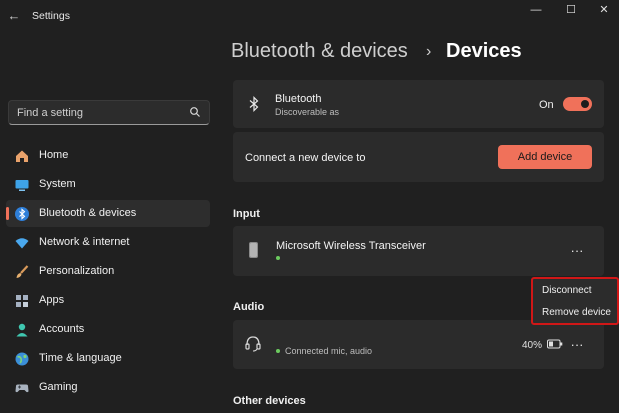  I want to click on audio-device-status: Connected mic, audio, so click(329, 351).